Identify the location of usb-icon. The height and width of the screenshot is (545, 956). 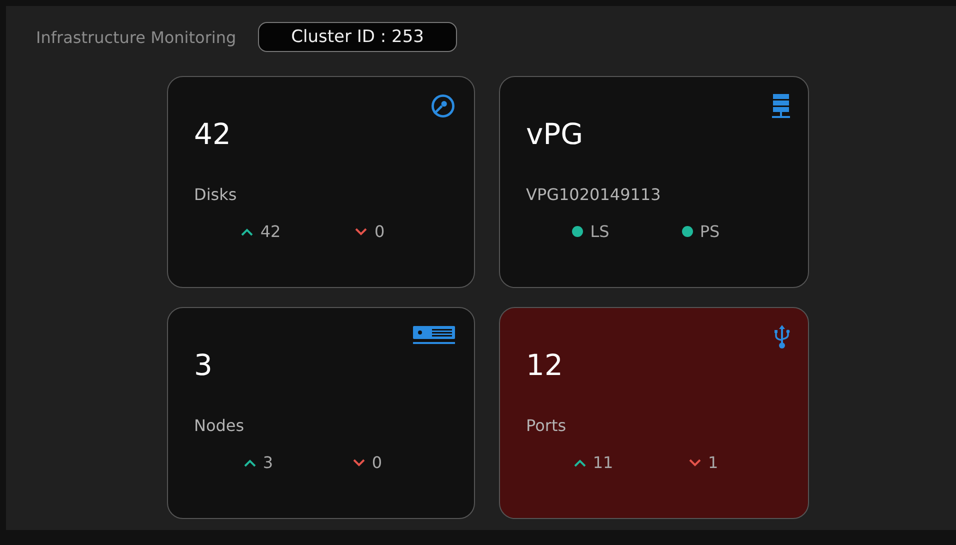
(782, 337).